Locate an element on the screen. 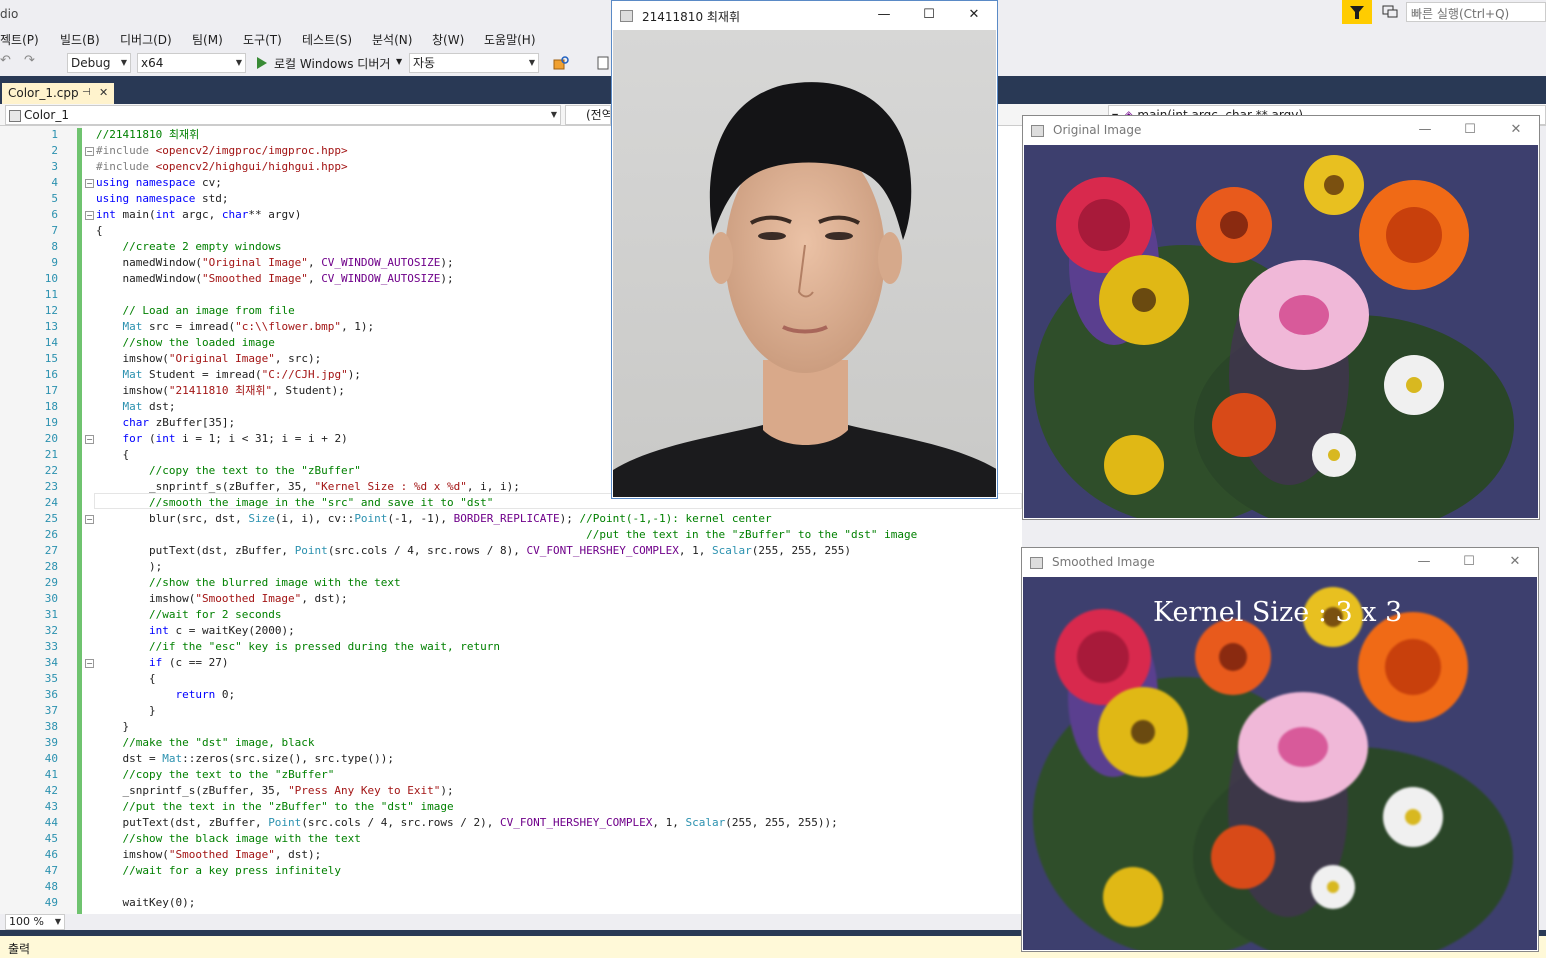  zoom-select: 100 % ▼ is located at coordinates (35, 922).